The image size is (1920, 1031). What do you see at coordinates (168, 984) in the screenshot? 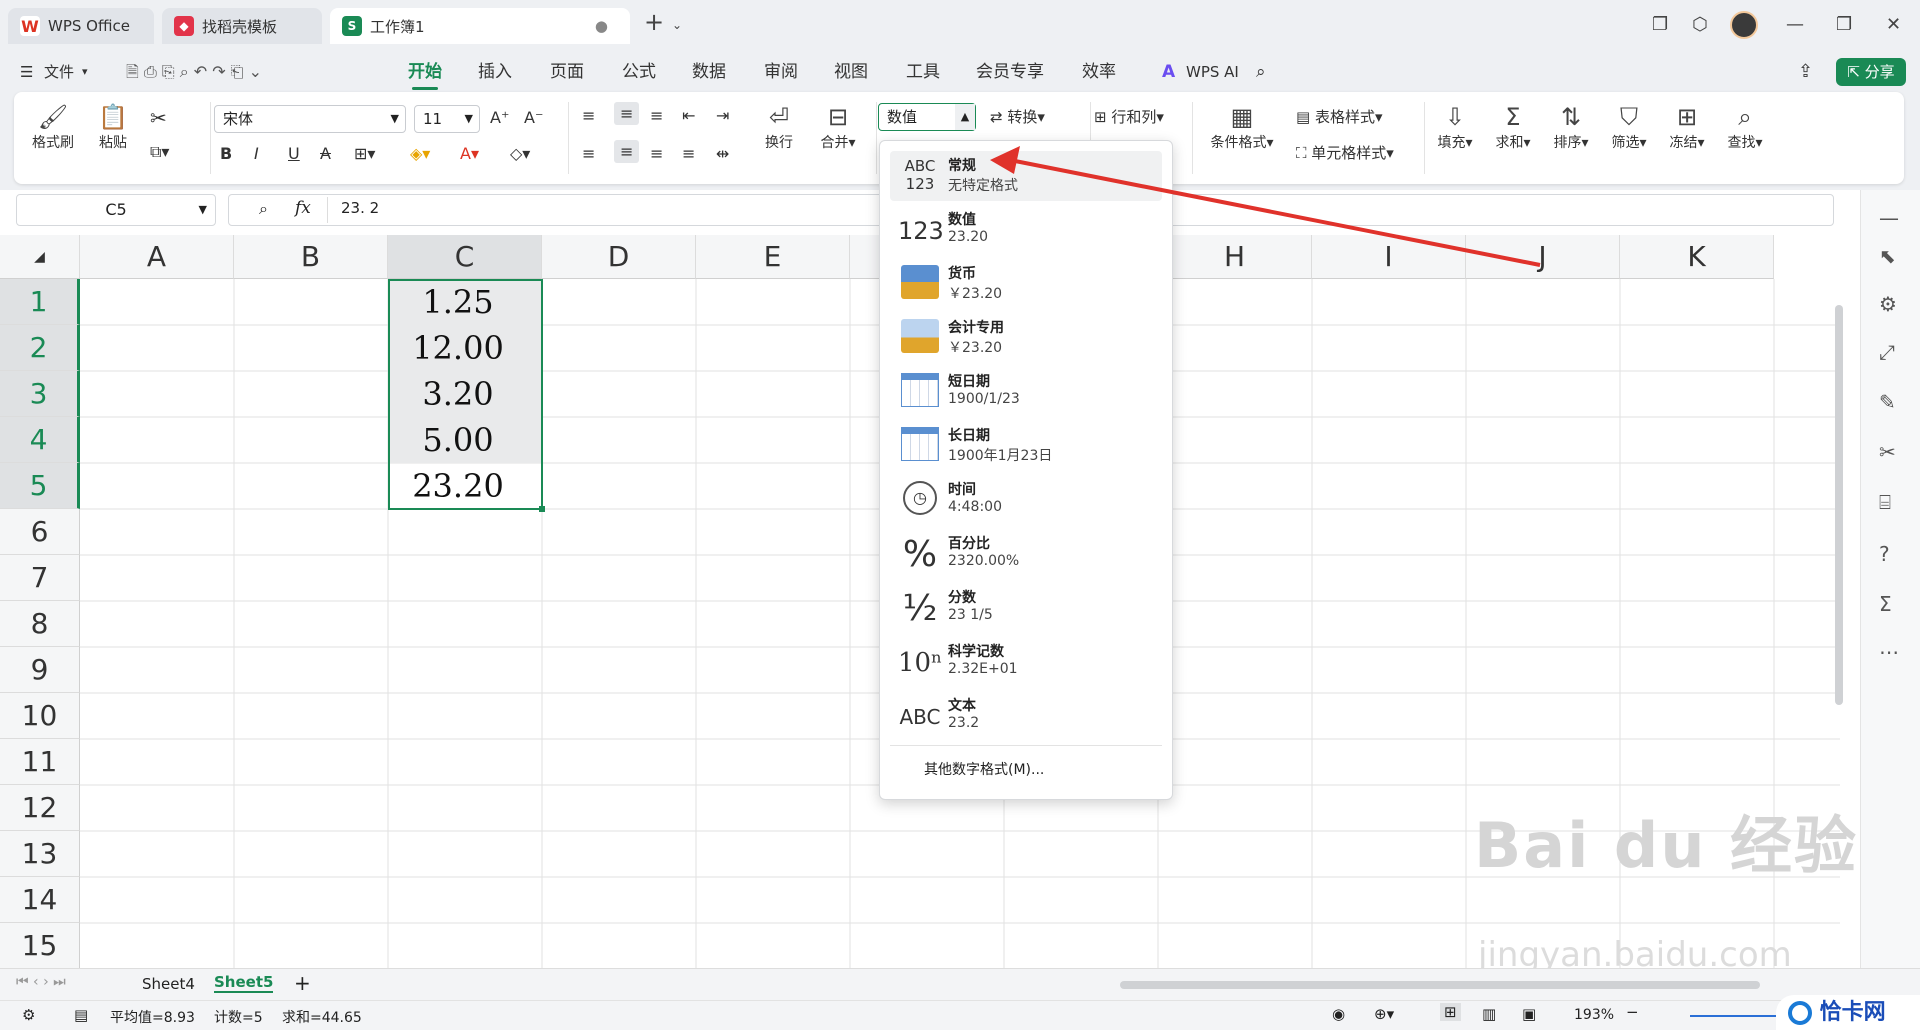
I see `sheet-tab-sheet4: Sheet4` at bounding box center [168, 984].